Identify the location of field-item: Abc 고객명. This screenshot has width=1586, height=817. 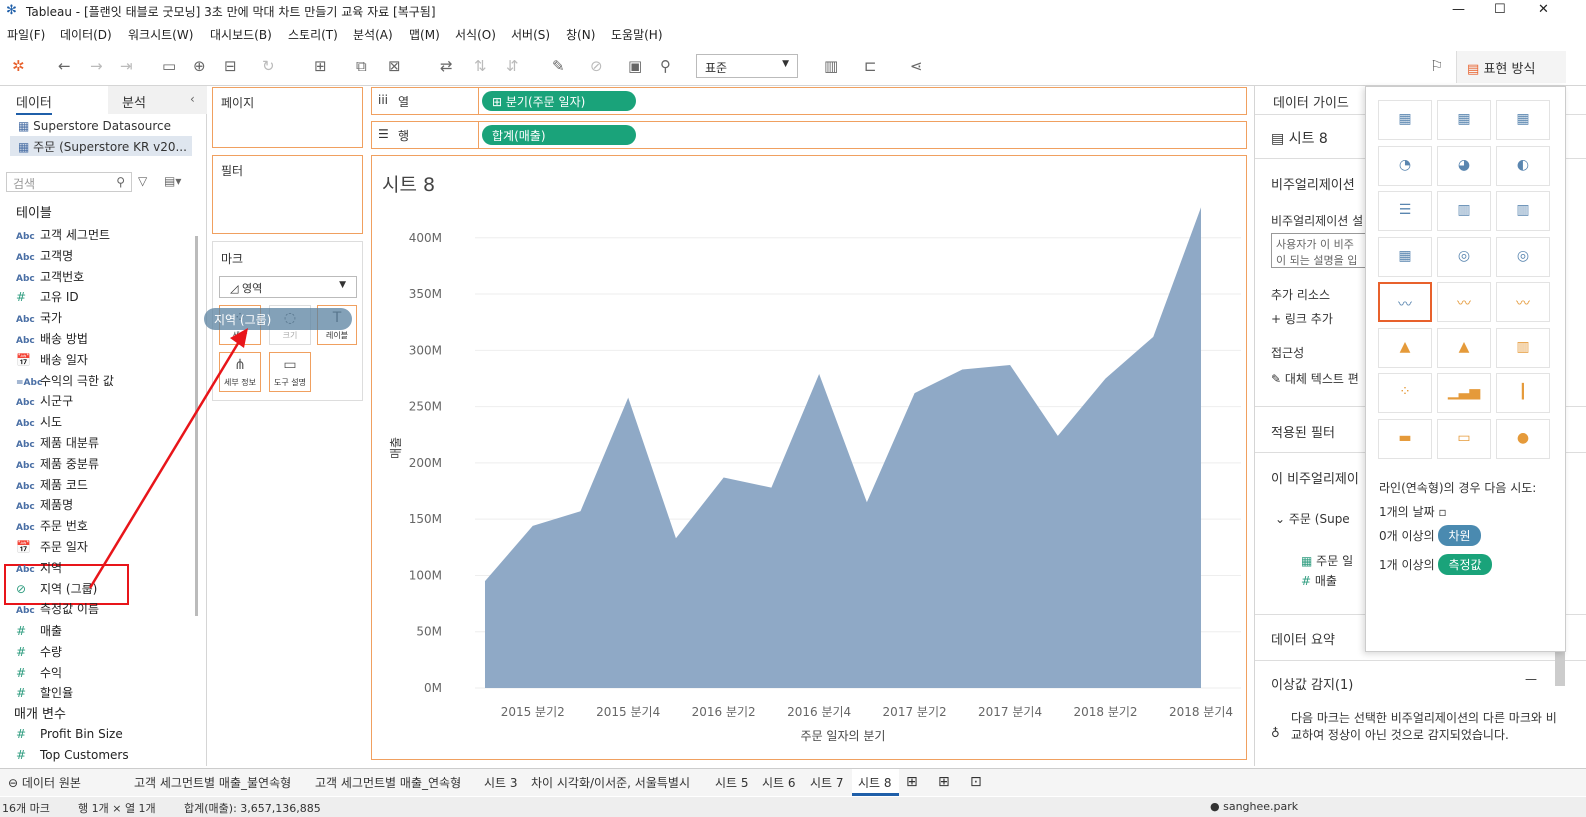
(44, 255).